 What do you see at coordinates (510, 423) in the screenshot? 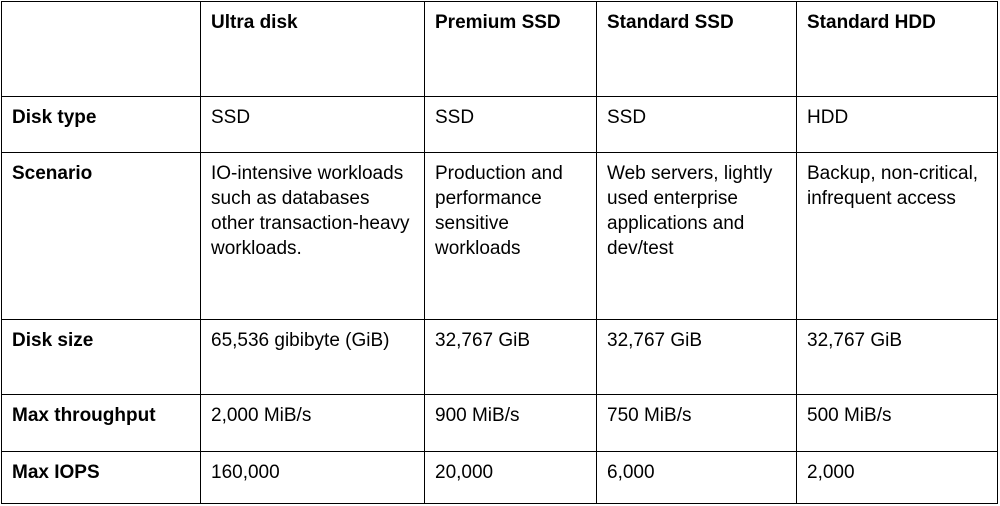
I see `table-cell: 900 MiB/s` at bounding box center [510, 423].